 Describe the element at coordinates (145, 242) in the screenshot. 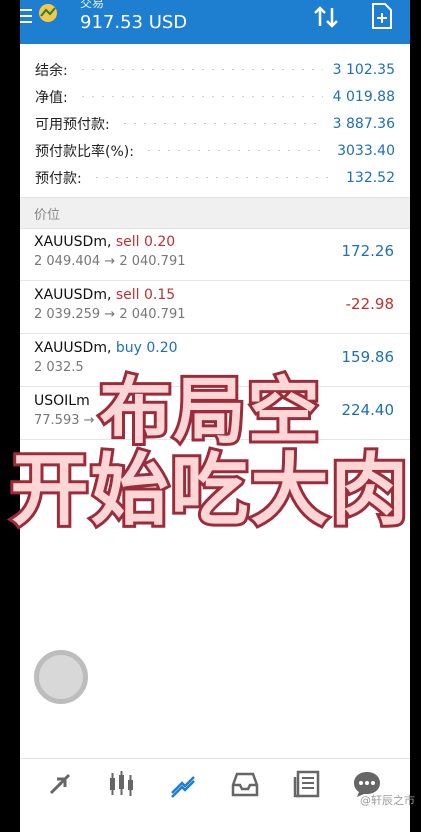

I see `position-side: sell 0.20` at that location.